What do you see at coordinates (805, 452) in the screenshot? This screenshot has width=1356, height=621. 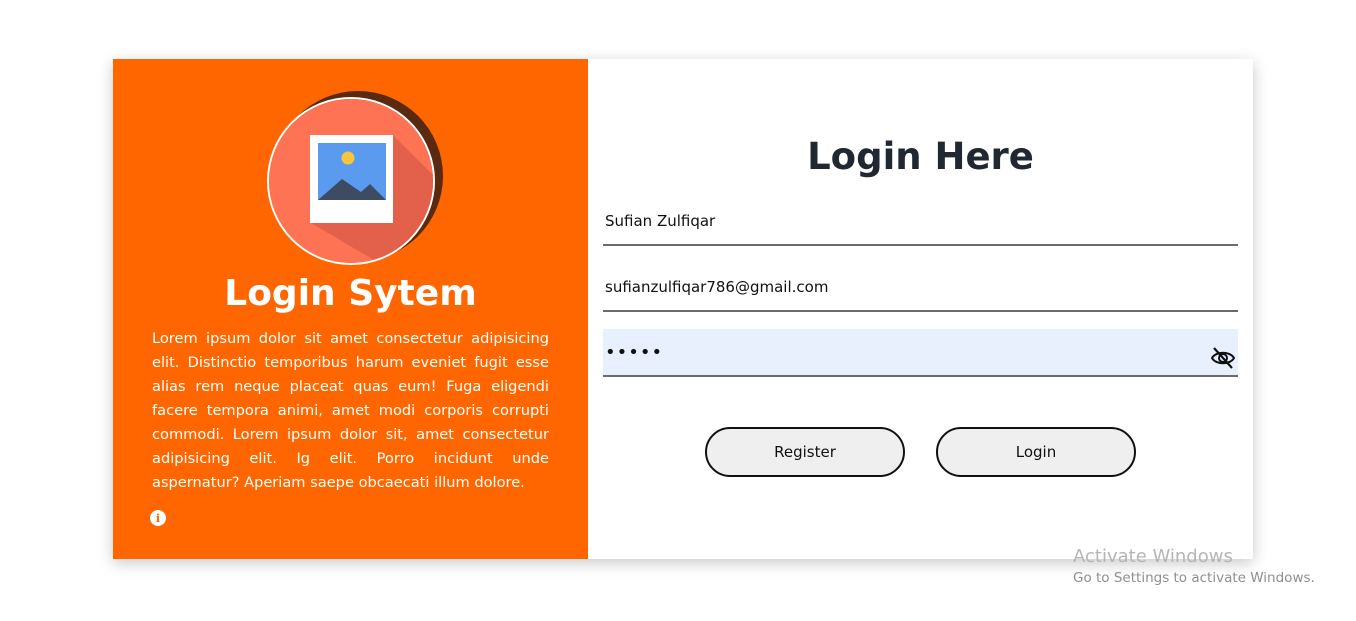 I see `register-button: Register` at bounding box center [805, 452].